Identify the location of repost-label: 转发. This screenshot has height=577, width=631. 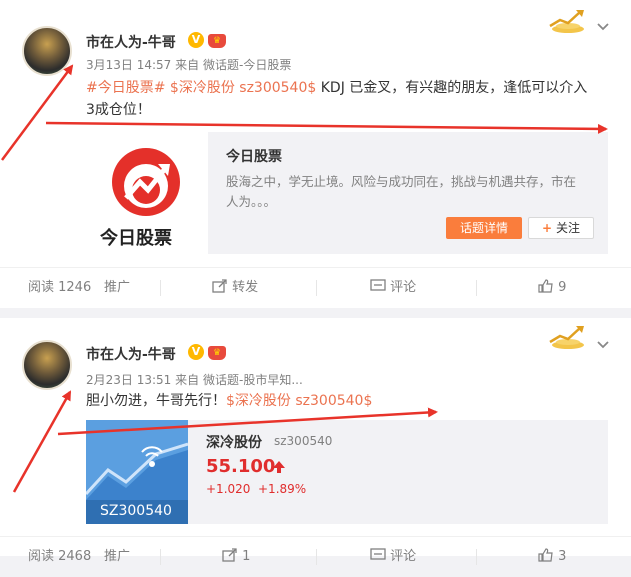
(245, 287).